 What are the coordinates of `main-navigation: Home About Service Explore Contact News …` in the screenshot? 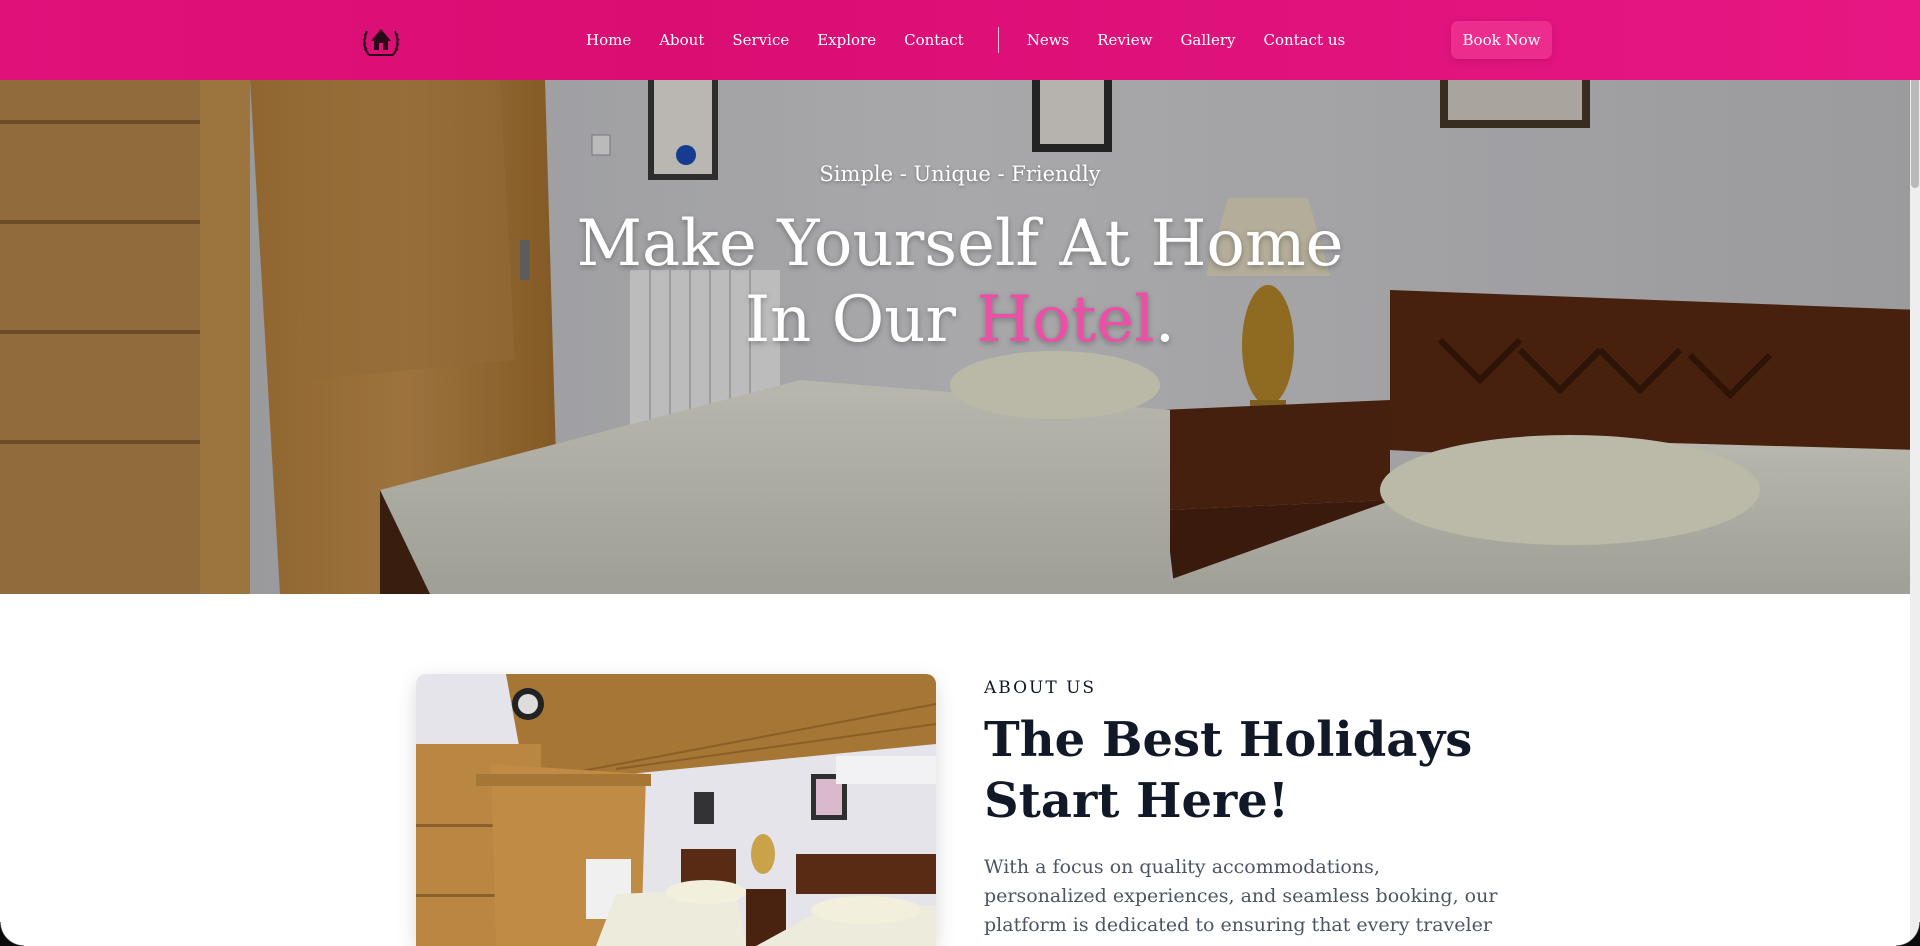 It's located at (979, 40).